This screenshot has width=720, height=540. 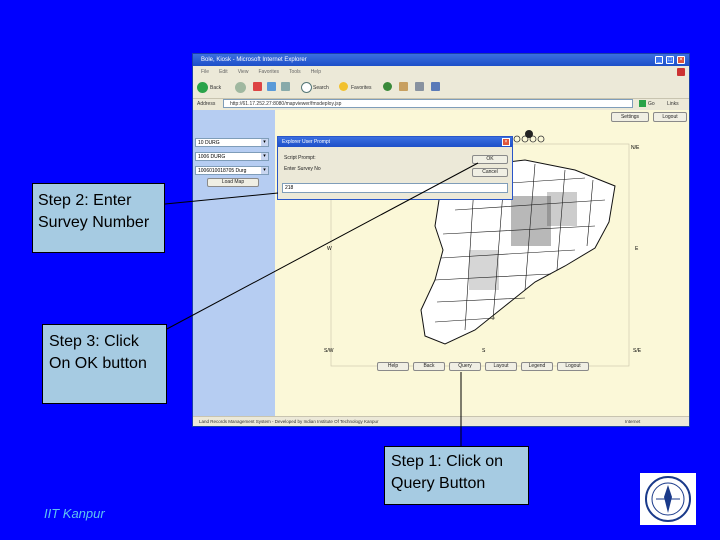 What do you see at coordinates (321, 246) in the screenshot?
I see `connector-step3` at bounding box center [321, 246].